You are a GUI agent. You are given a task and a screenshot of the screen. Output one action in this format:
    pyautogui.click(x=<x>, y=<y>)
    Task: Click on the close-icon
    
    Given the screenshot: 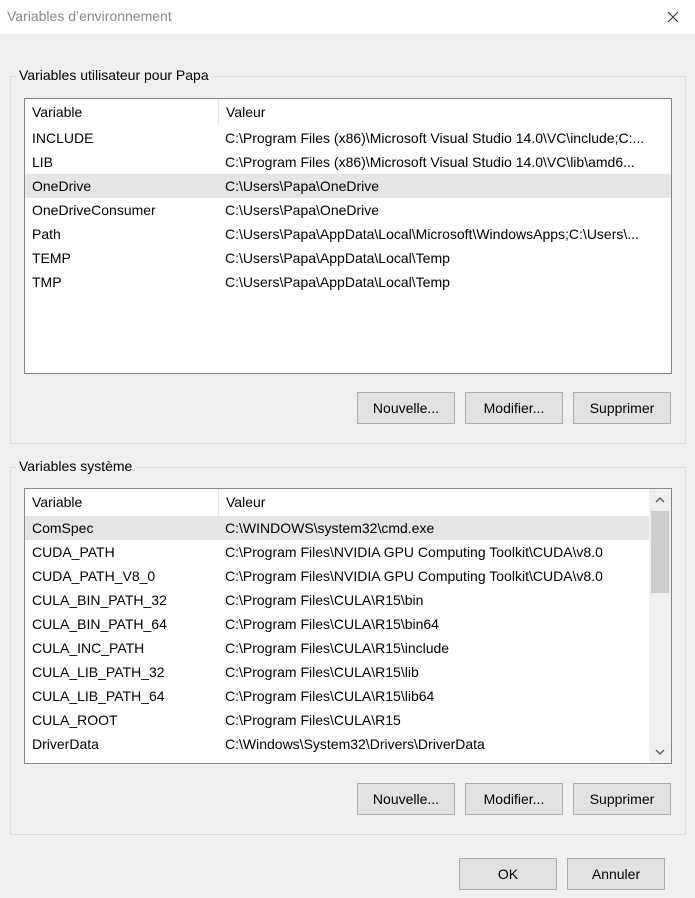 What is the action you would take?
    pyautogui.click(x=673, y=17)
    